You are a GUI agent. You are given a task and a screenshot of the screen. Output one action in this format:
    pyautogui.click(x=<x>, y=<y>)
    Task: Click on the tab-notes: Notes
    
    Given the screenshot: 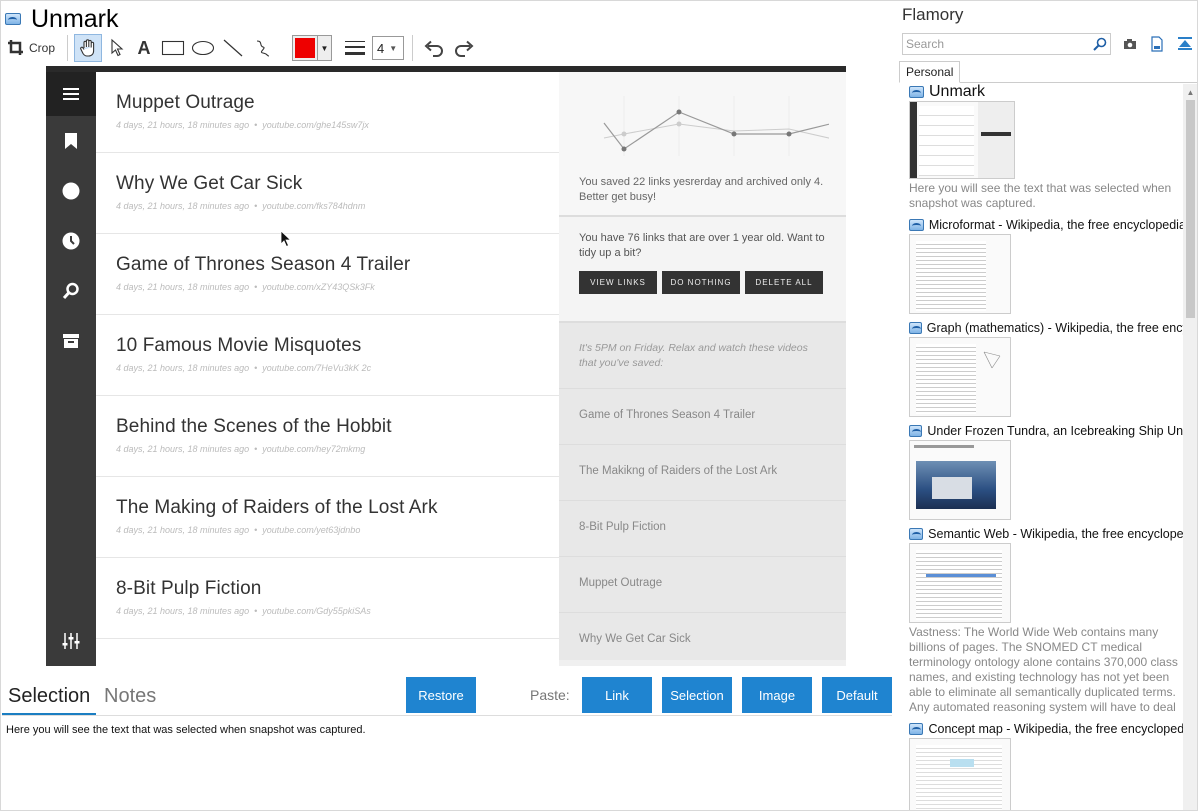 What is the action you would take?
    pyautogui.click(x=130, y=698)
    